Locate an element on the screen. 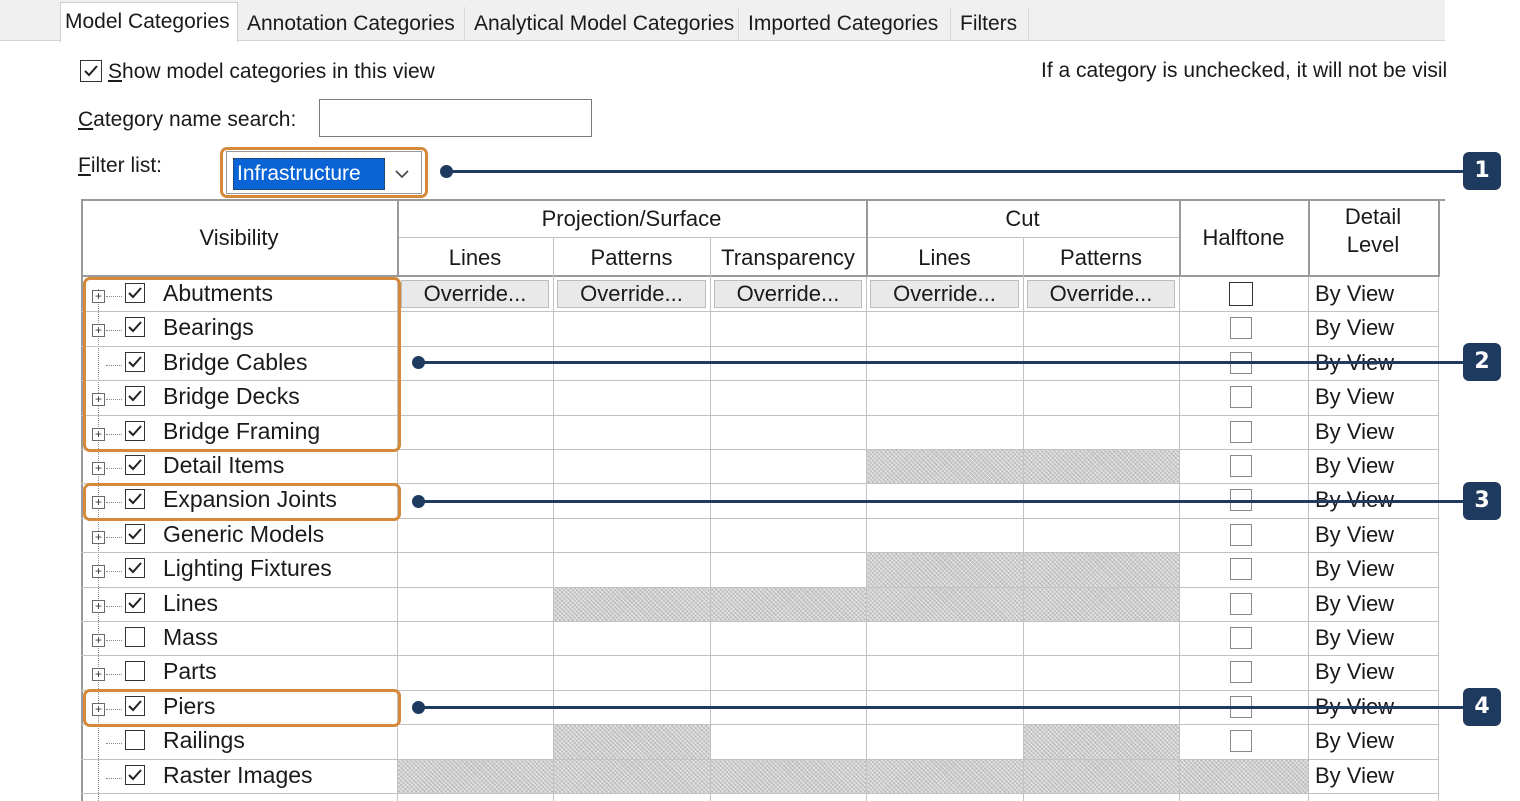 Image resolution: width=1520 pixels, height=801 pixels. show-model-categories-checkbox is located at coordinates (91, 71).